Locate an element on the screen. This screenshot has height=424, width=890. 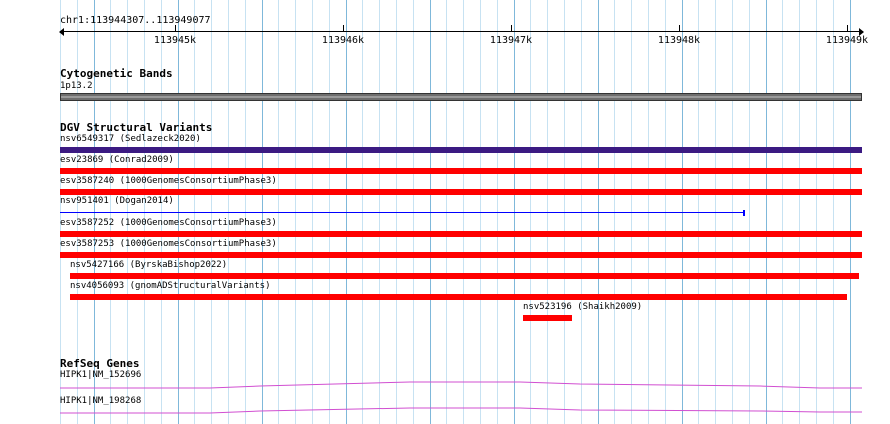
ruler-tick-label: 113947k is located at coordinates (511, 40).